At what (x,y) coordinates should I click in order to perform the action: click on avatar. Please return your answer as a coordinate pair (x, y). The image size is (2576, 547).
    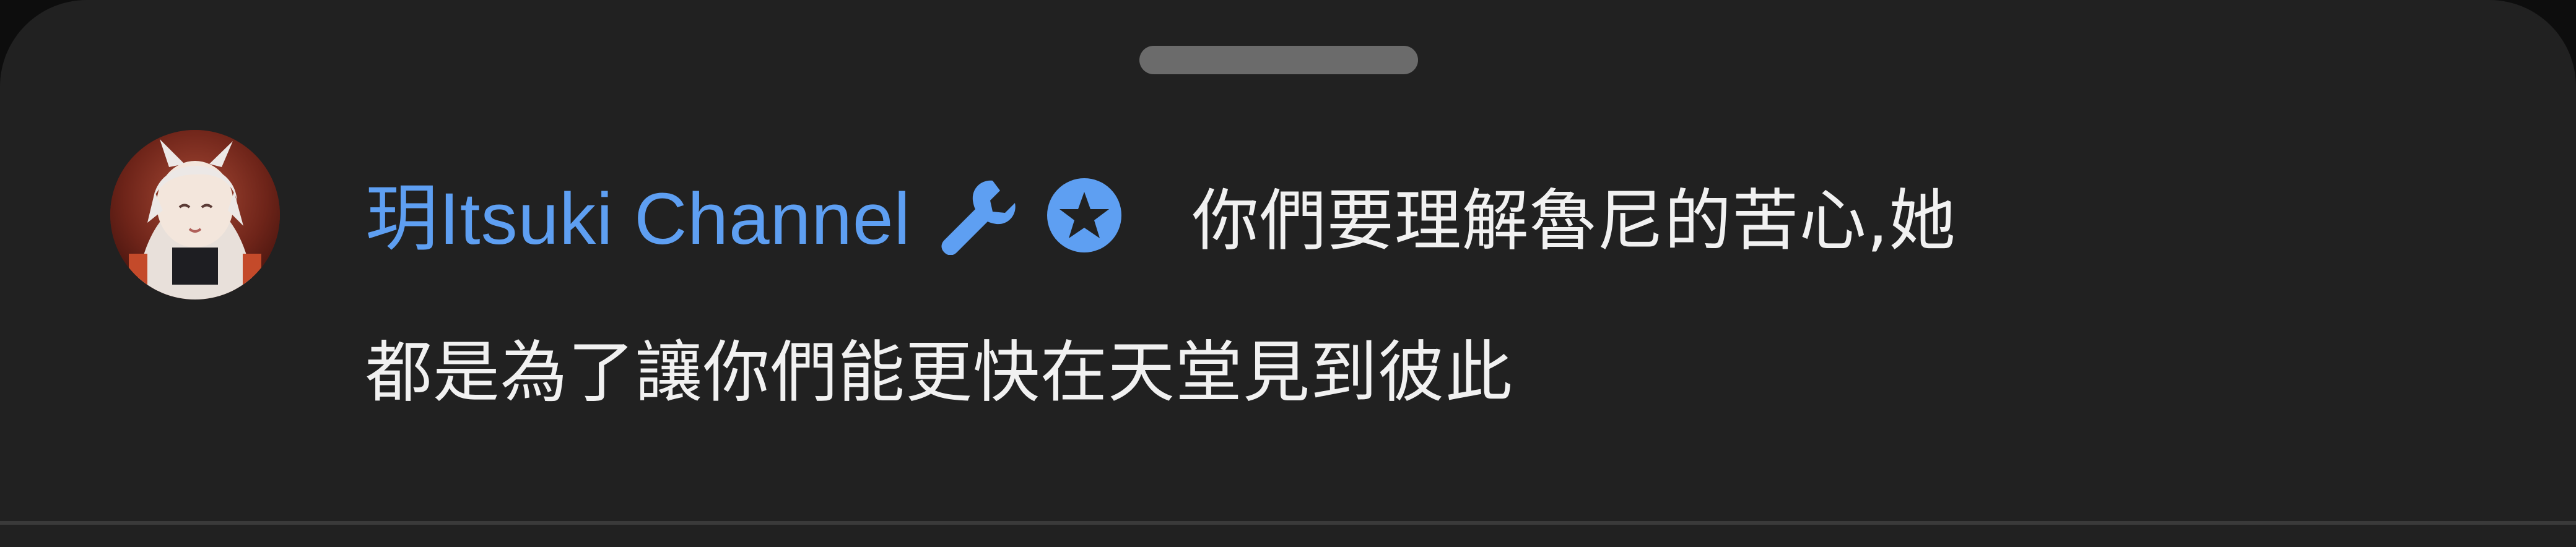
    Looking at the image, I should click on (195, 214).